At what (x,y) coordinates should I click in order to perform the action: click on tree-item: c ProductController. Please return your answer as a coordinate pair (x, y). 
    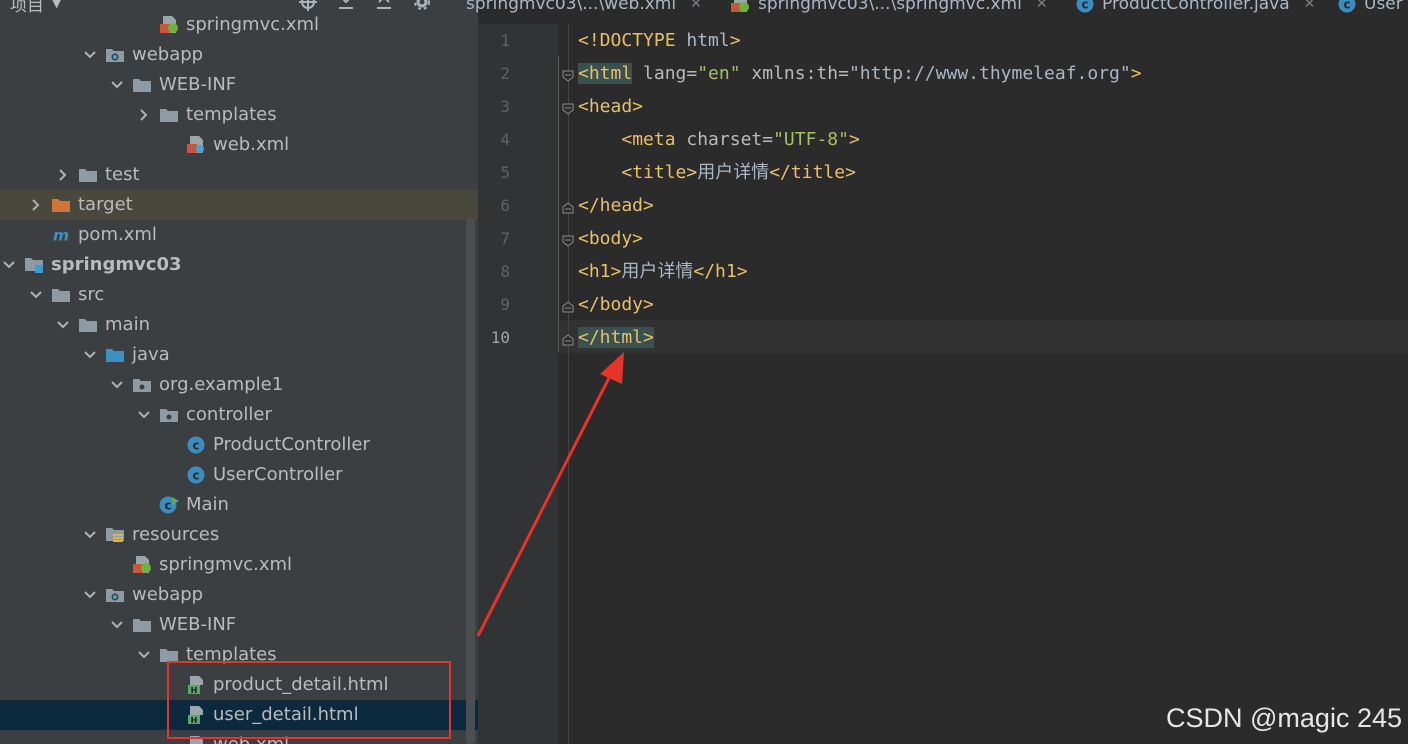
    Looking at the image, I should click on (233, 445).